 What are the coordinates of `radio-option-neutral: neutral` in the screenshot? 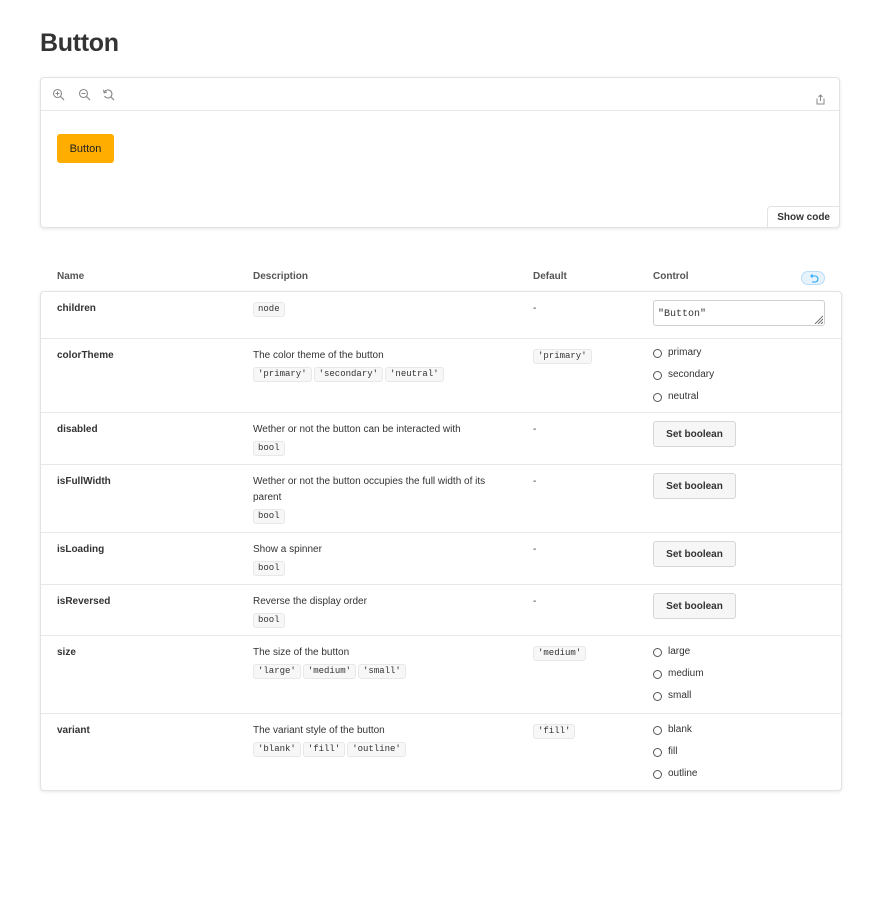 It's located at (683, 397).